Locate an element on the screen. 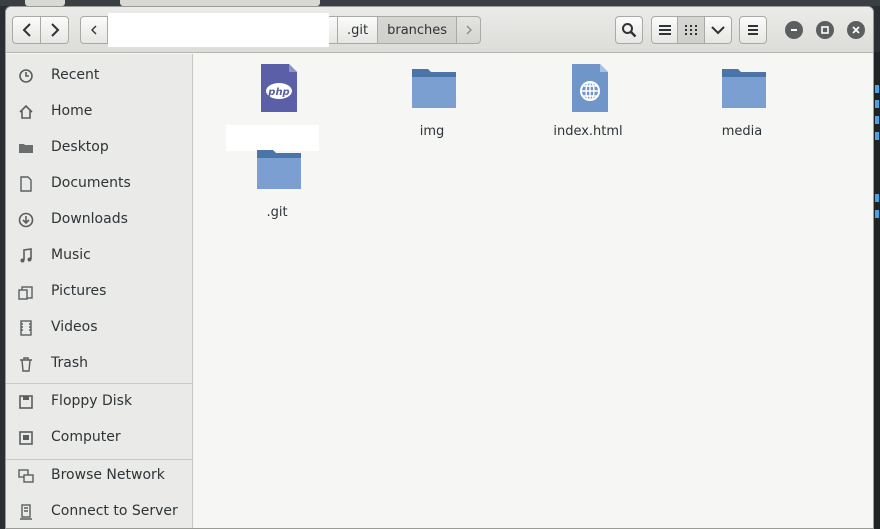  sidebar-item-label: Connect to Server is located at coordinates (114, 511).